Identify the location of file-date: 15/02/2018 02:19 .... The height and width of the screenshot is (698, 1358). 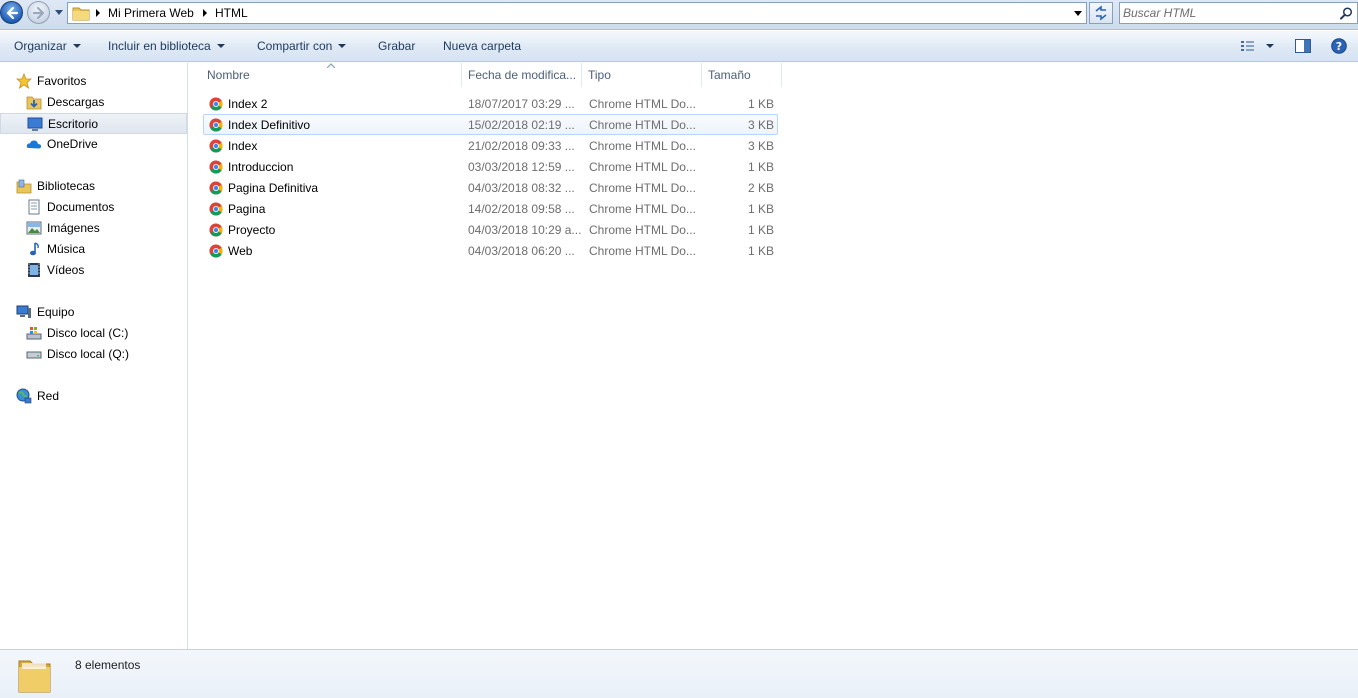
(521, 125).